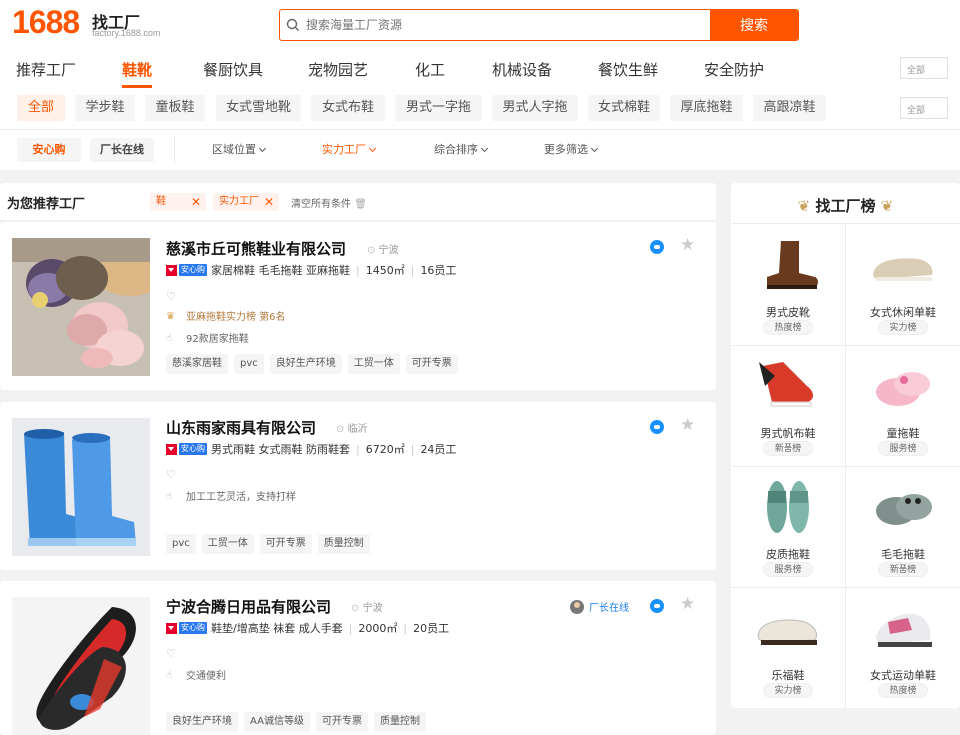  Describe the element at coordinates (789, 108) in the screenshot. I see `sub-heel-sandals: 高跟凉鞋` at that location.